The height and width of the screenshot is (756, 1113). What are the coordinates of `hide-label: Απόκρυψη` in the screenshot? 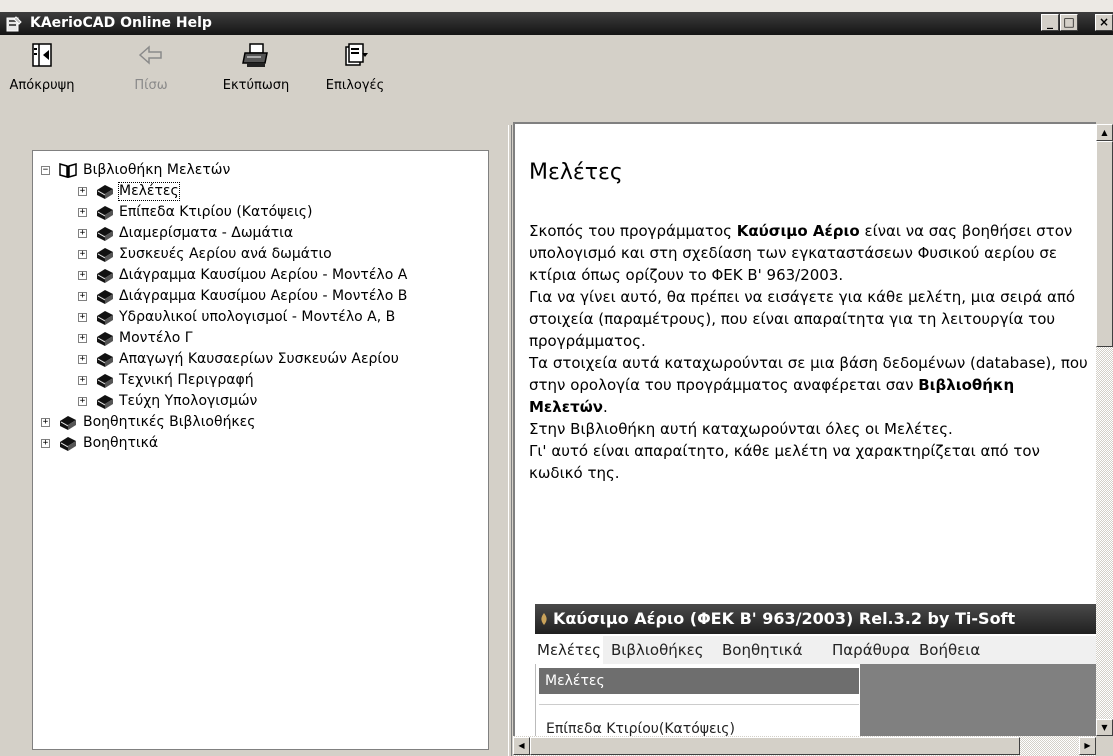 It's located at (42, 85).